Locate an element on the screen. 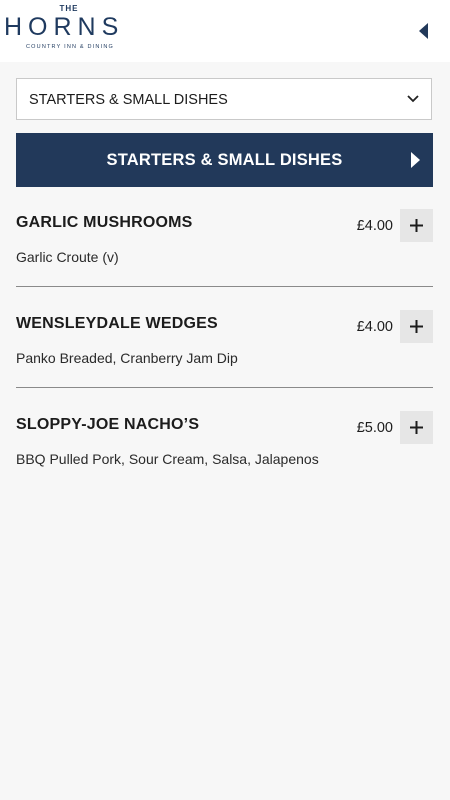 The image size is (450, 800). back-button is located at coordinates (424, 31).